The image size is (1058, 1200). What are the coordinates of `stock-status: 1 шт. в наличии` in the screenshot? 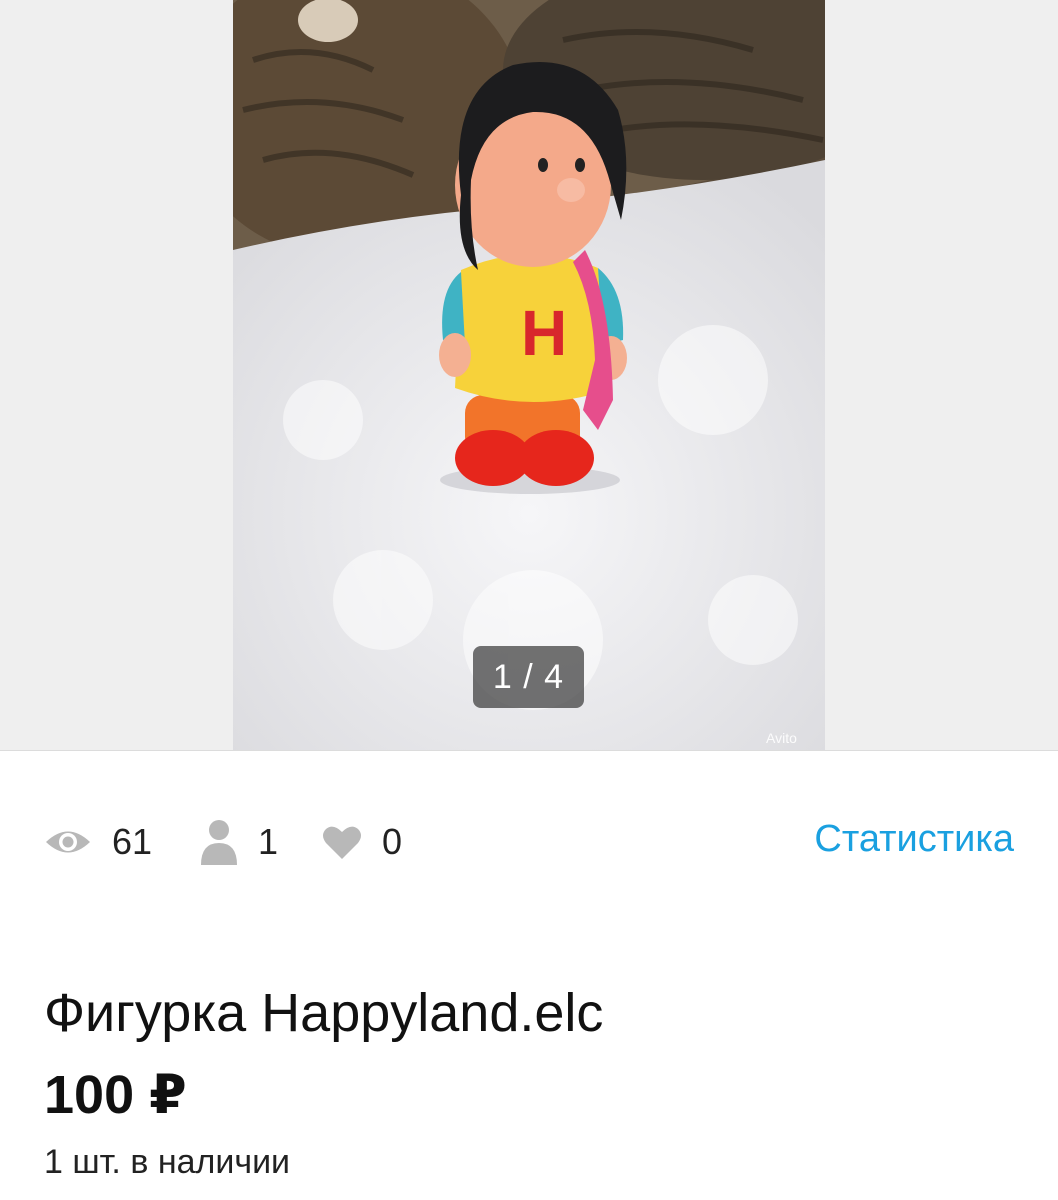 It's located at (167, 1162).